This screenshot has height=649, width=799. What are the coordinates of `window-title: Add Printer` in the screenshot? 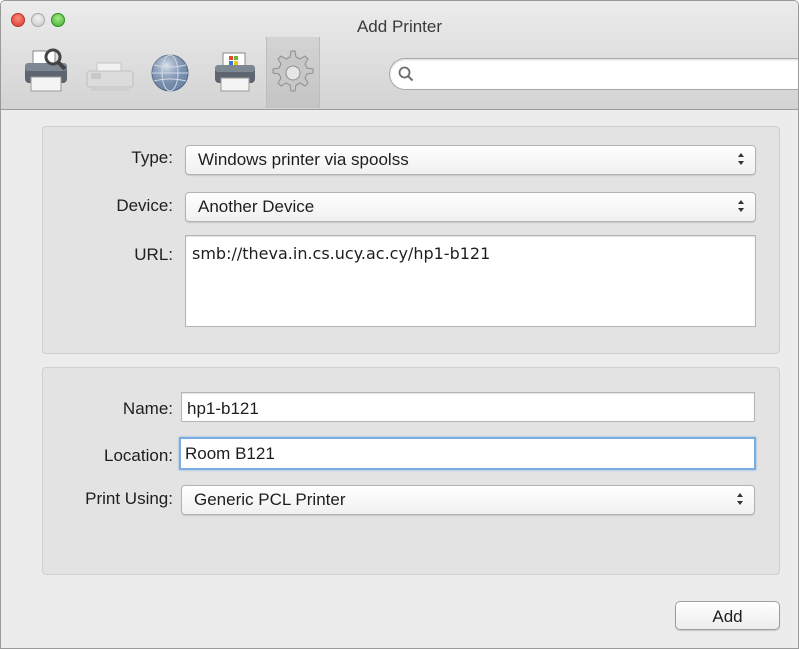 It's located at (399, 26).